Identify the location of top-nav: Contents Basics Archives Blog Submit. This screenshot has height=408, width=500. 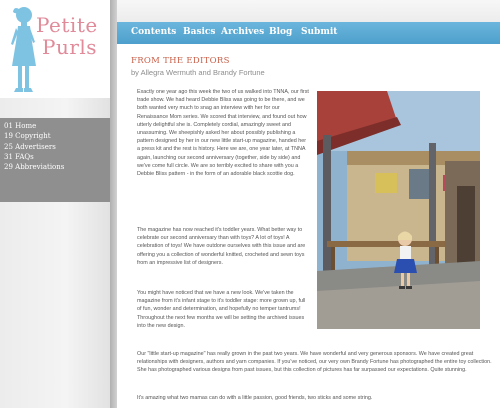
(308, 33).